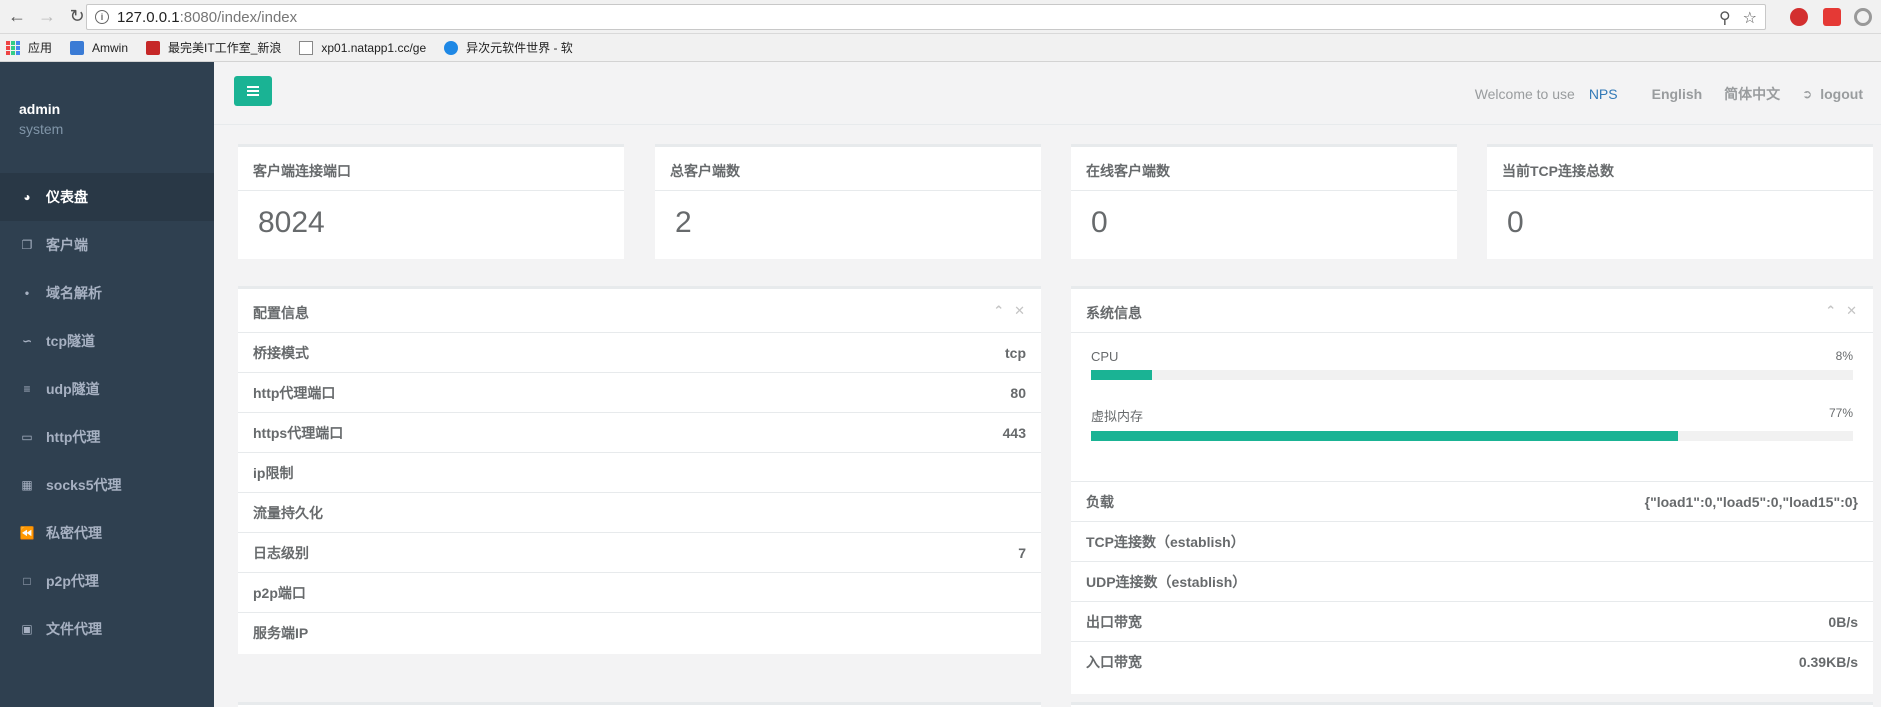  Describe the element at coordinates (102, 17) in the screenshot. I see `info-icon: i` at that location.